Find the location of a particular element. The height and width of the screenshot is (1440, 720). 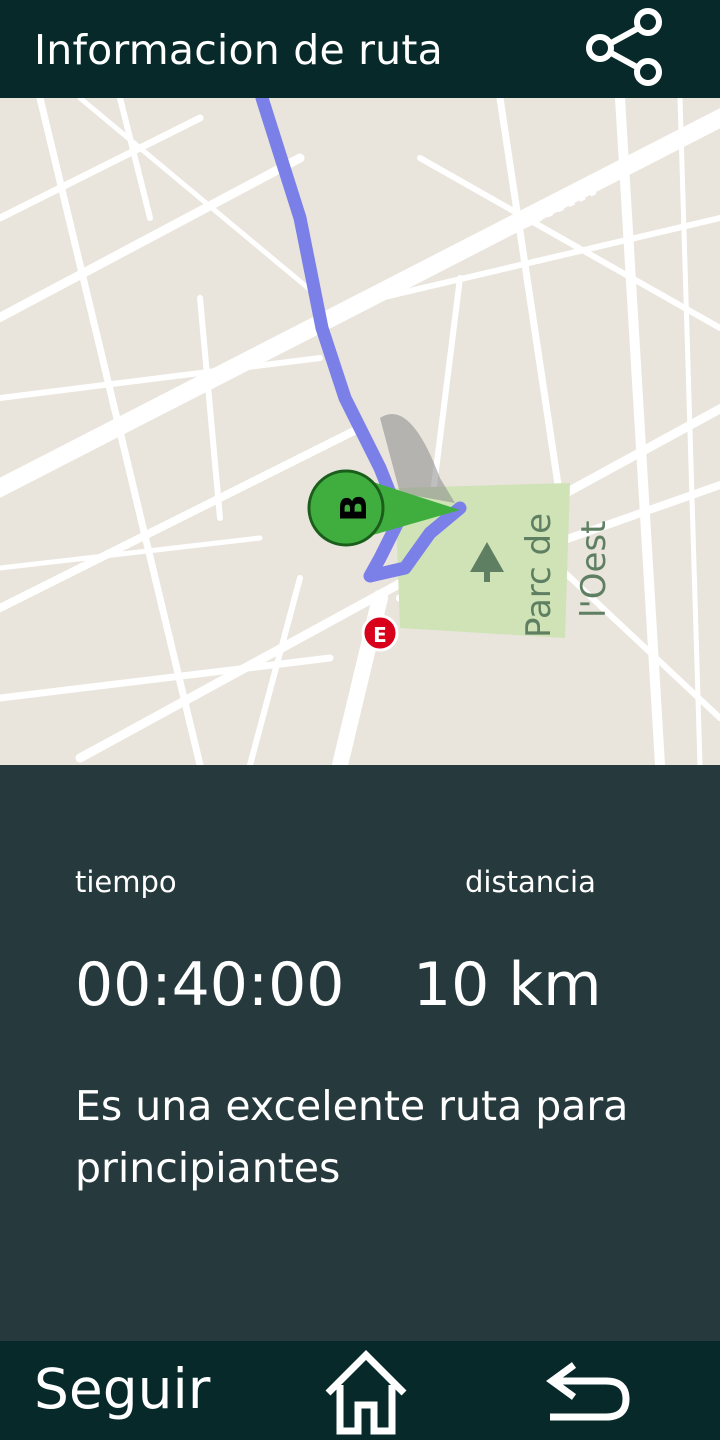

park-label-line2: l'Oest is located at coordinates (594, 569).